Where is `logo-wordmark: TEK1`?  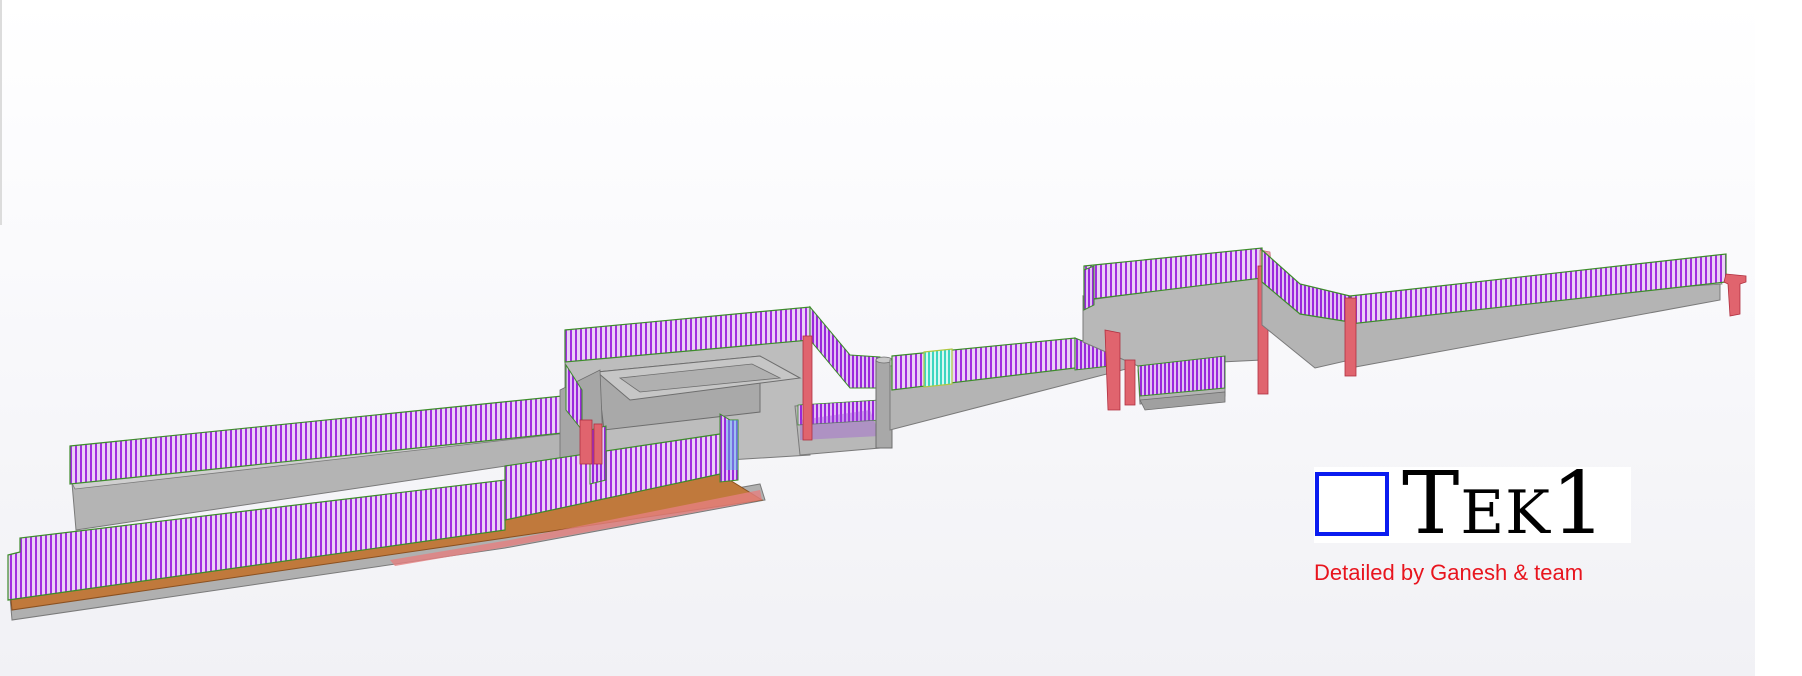
logo-wordmark: TEK1 is located at coordinates (1504, 508).